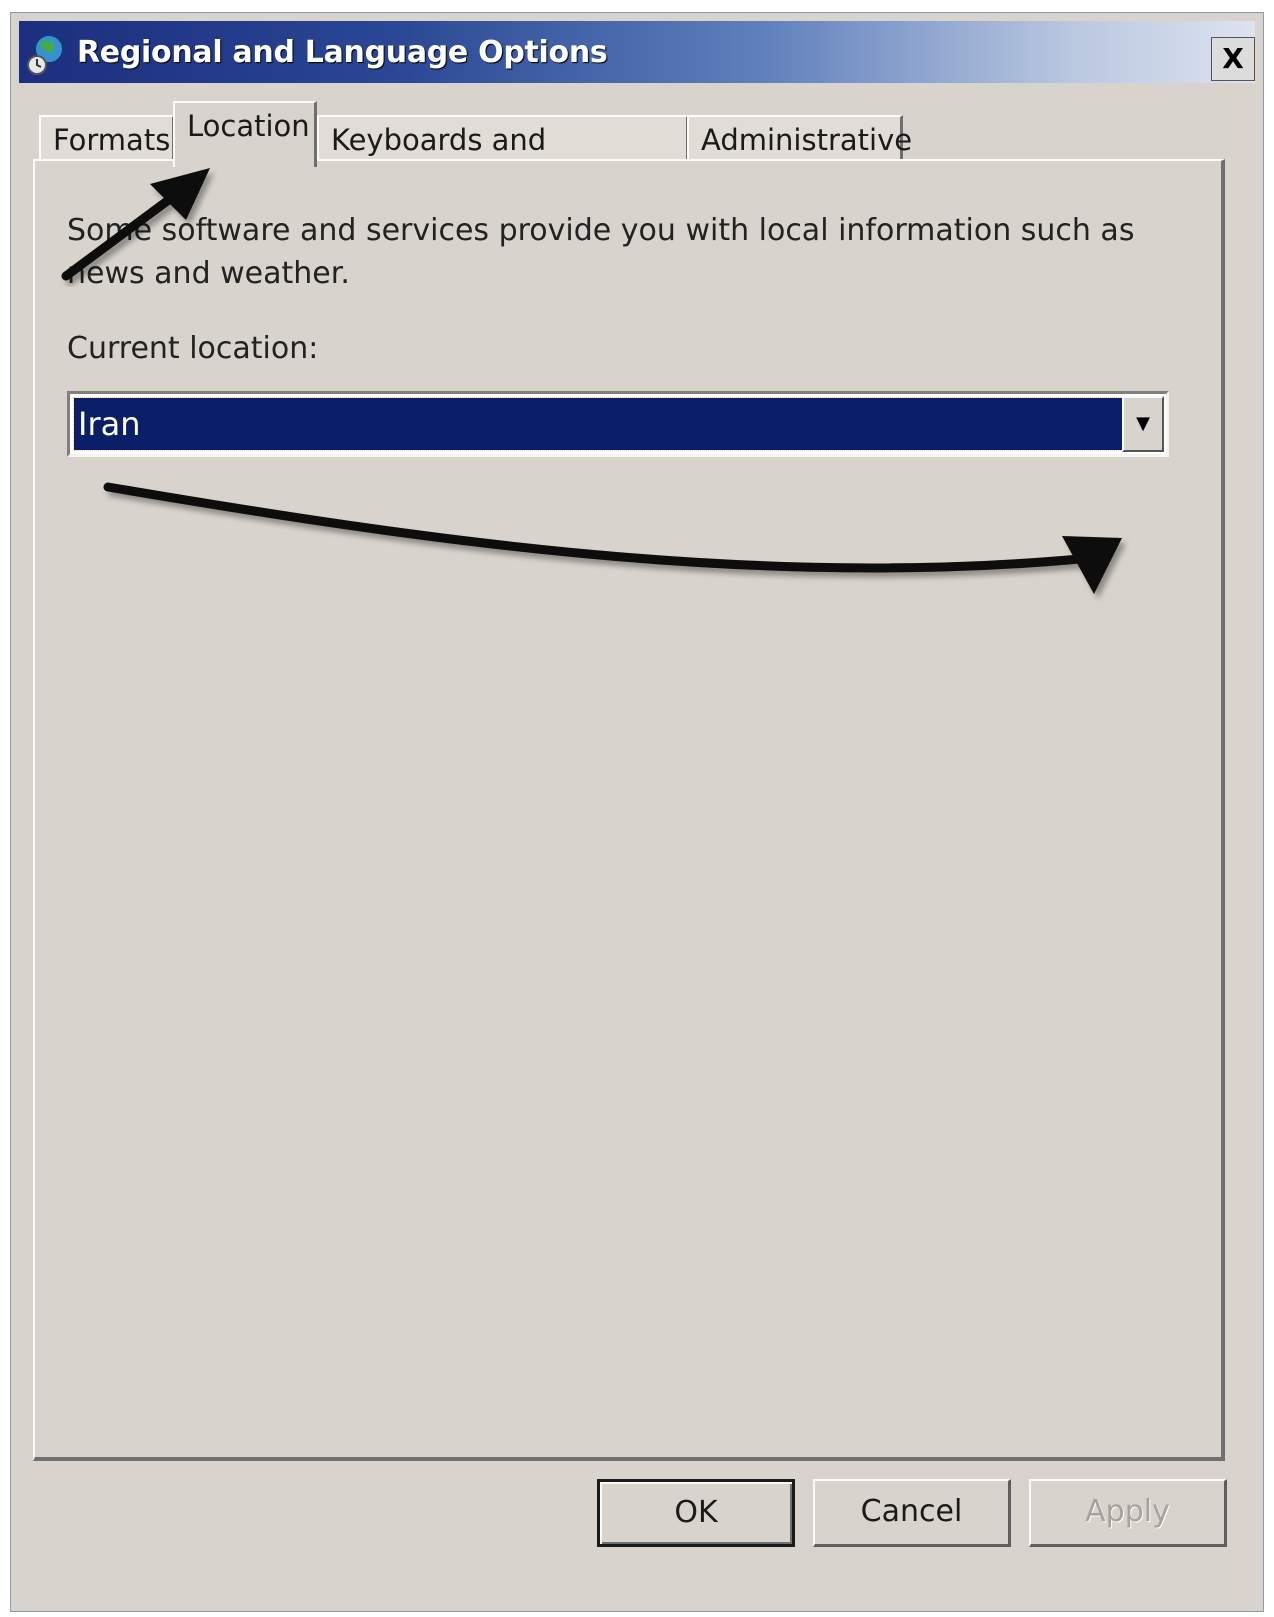 Image resolution: width=1274 pixels, height=1617 pixels. I want to click on current-location-dropdown: Iran ▼, so click(618, 424).